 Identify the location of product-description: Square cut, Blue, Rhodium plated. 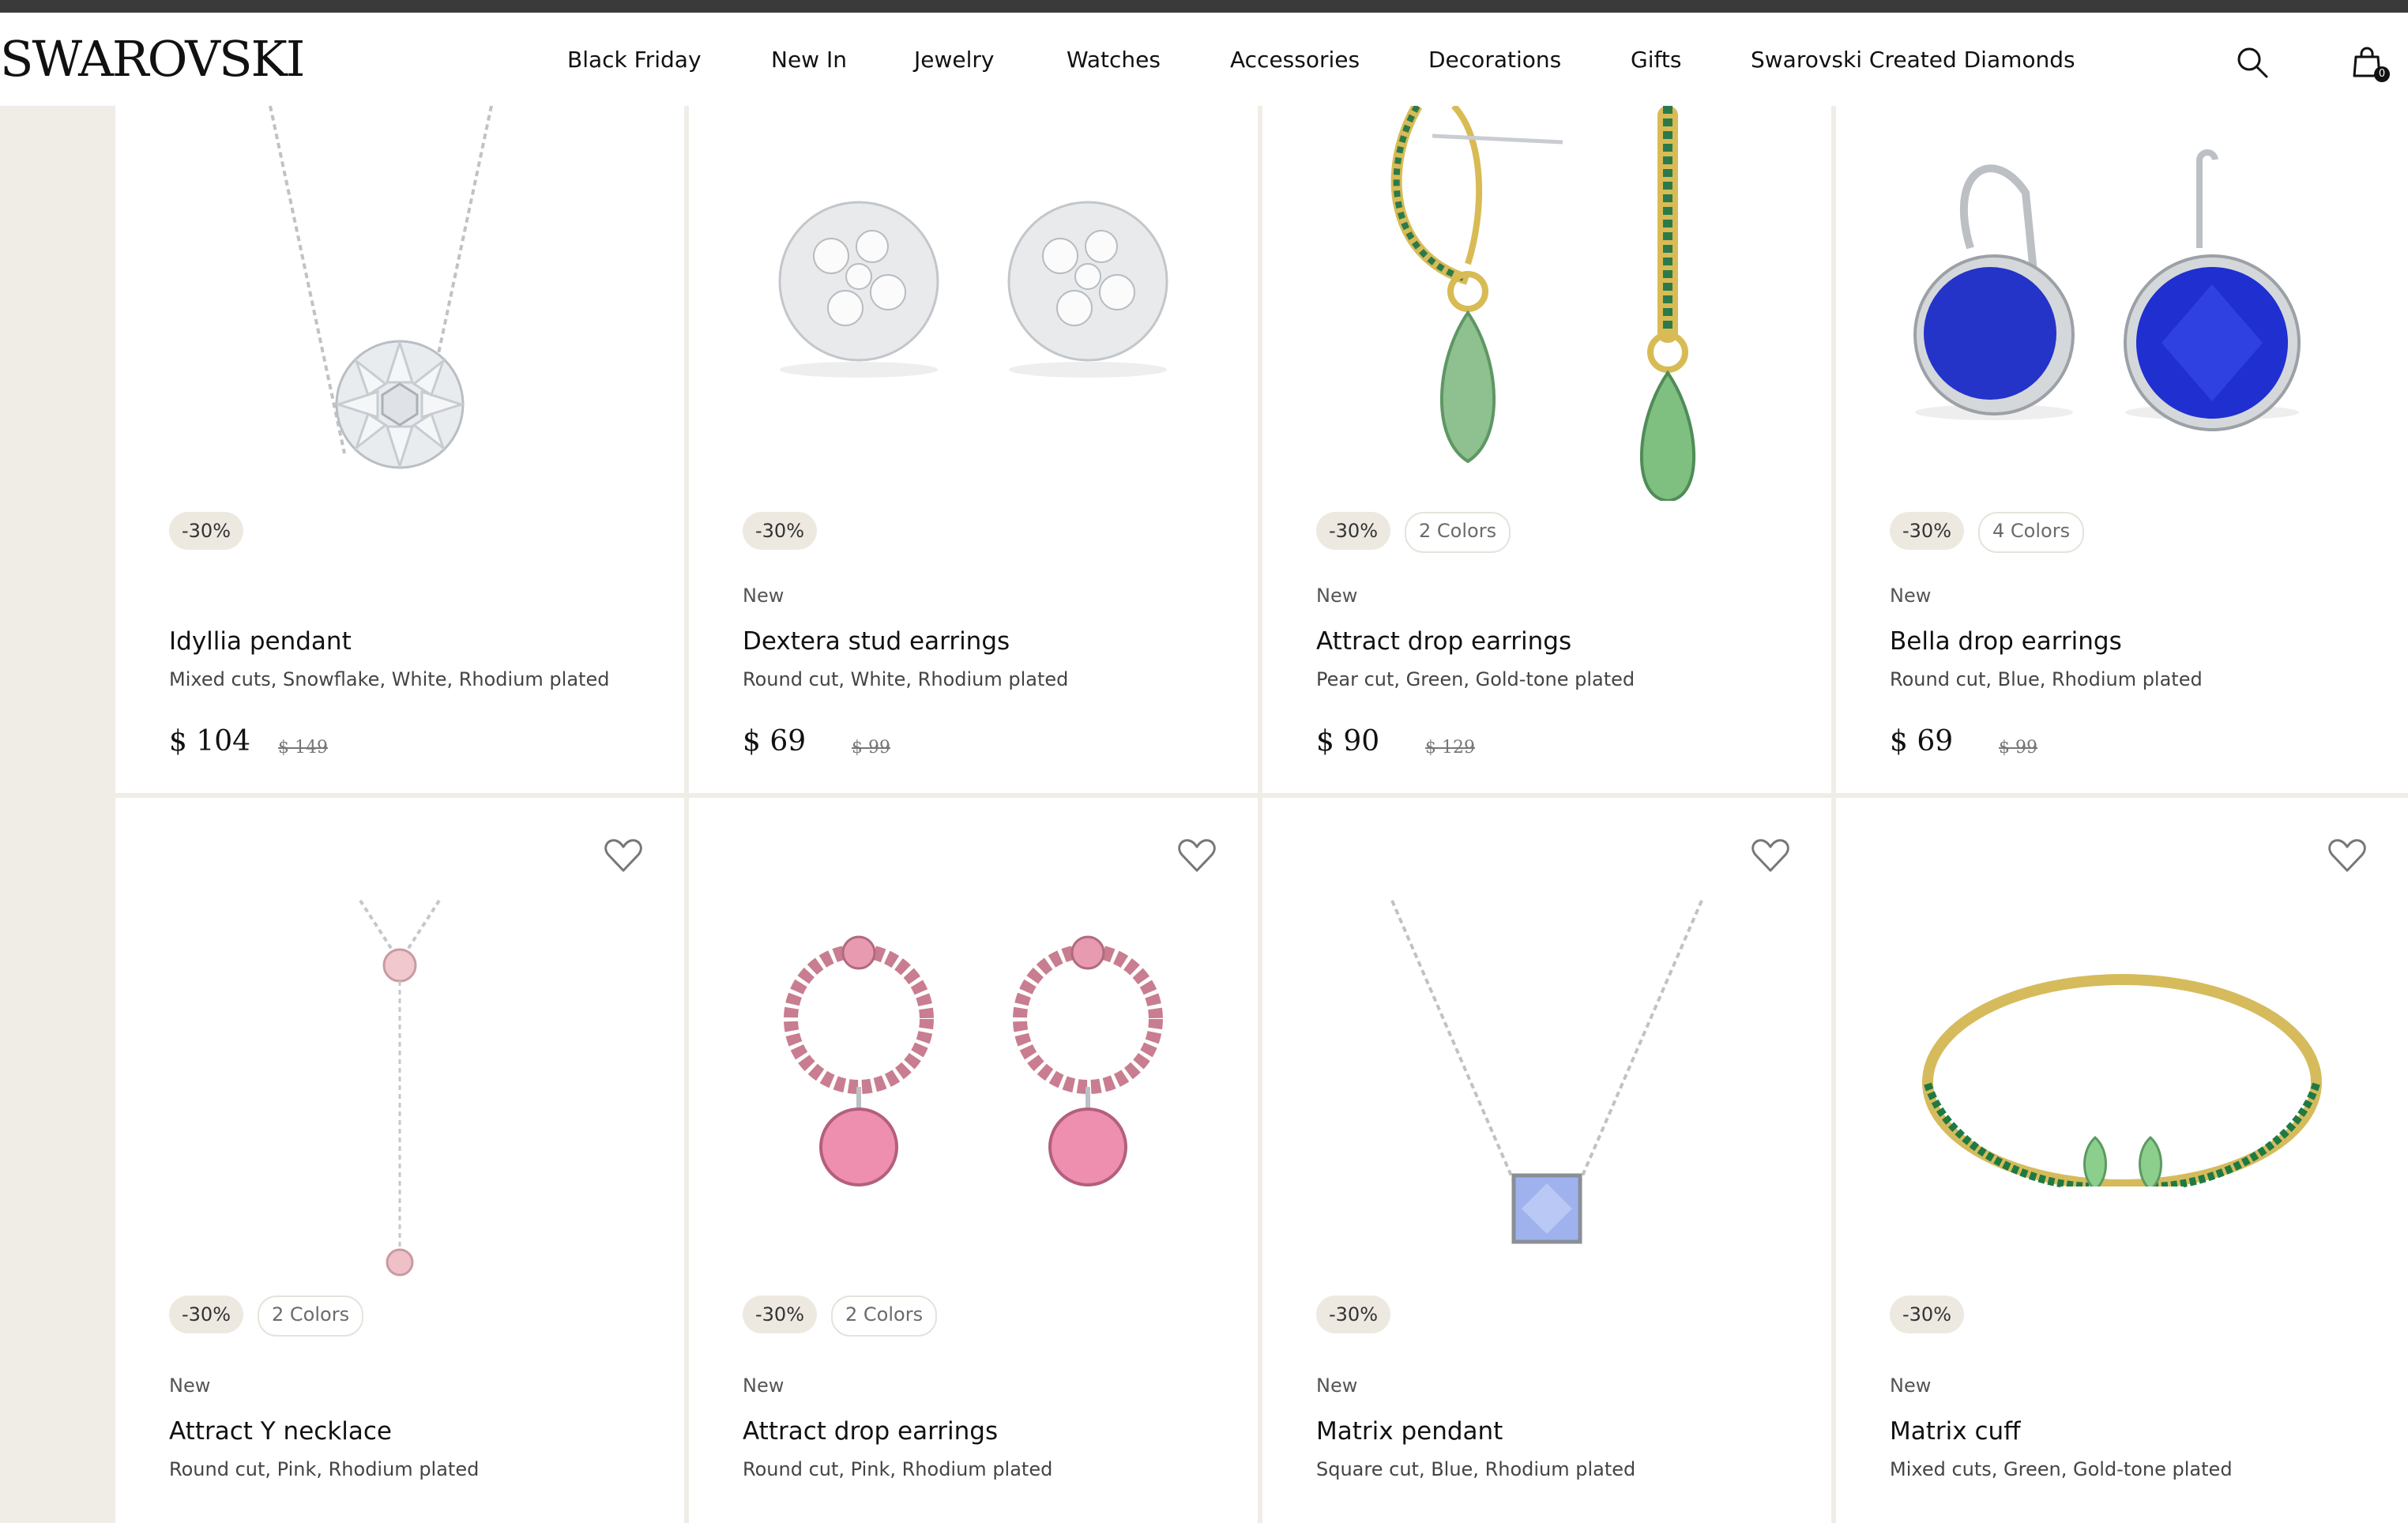
(1476, 1469).